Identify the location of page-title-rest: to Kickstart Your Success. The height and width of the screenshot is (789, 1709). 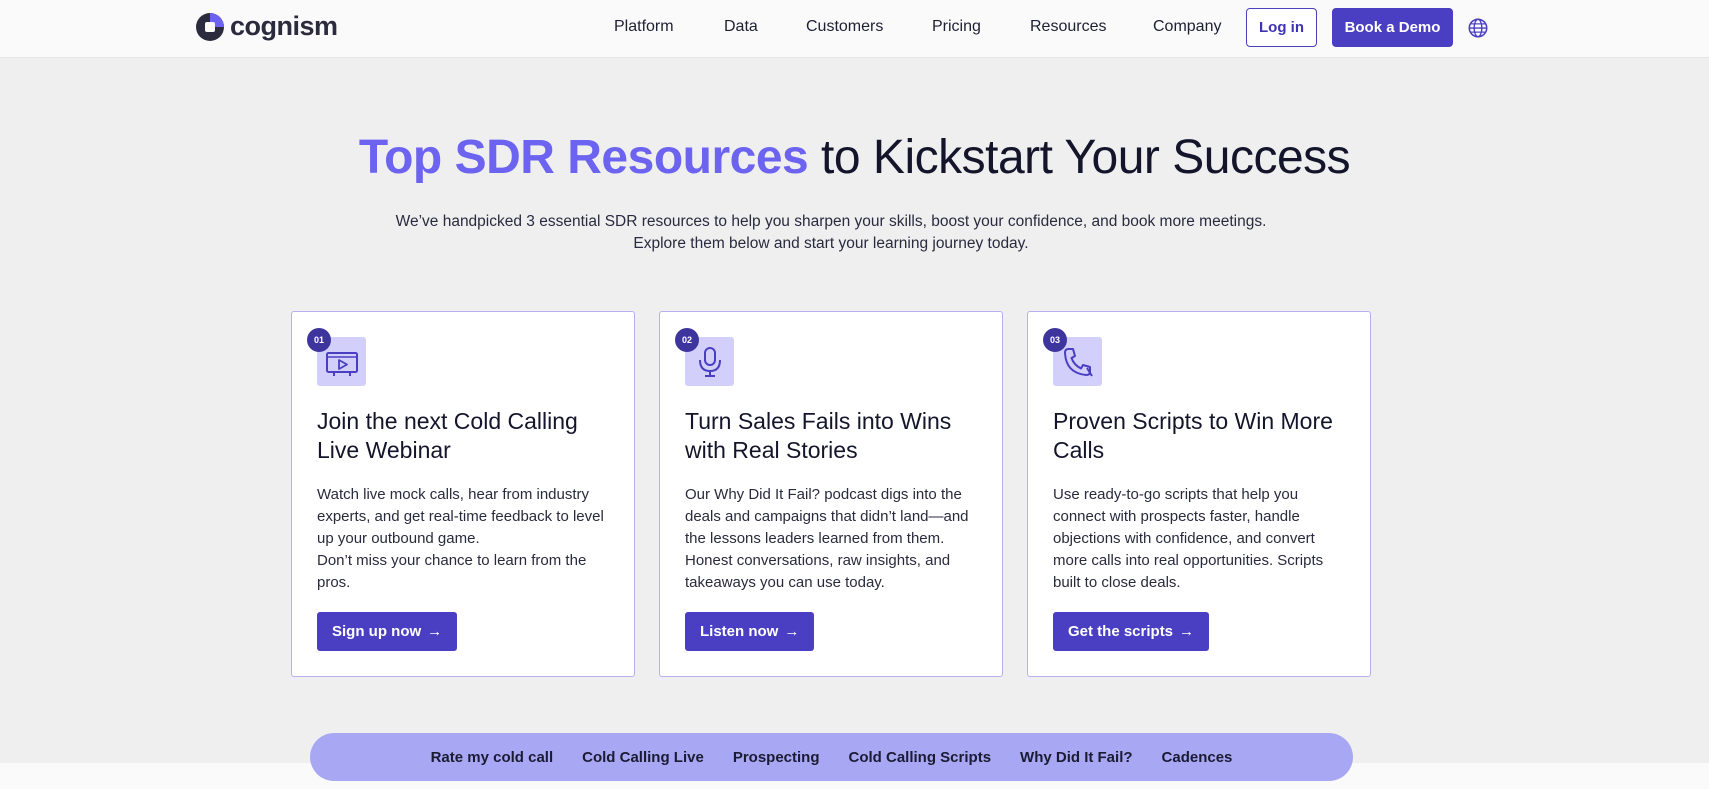
(1079, 157).